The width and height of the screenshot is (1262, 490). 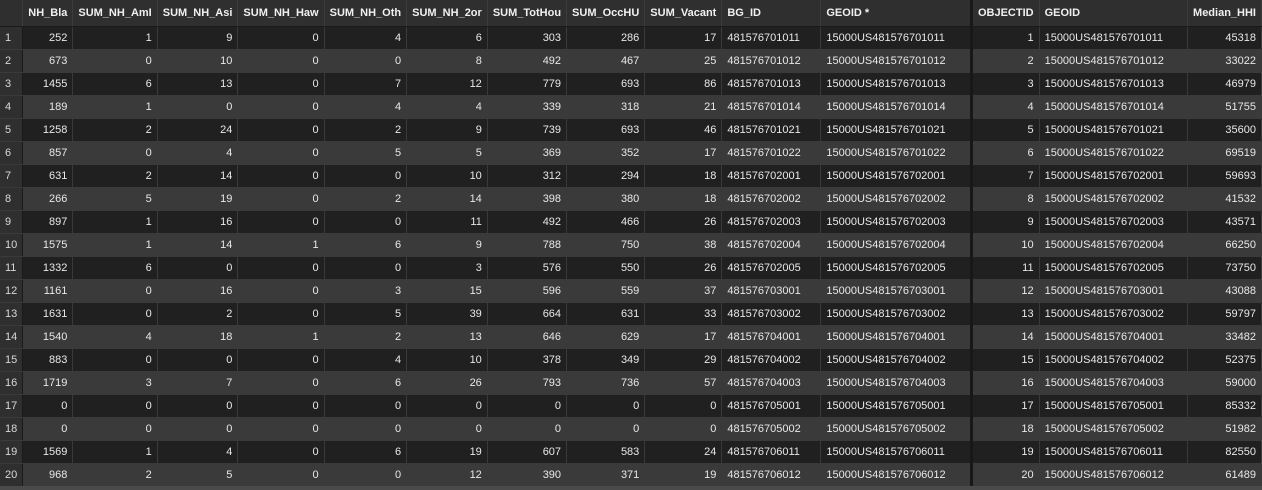 What do you see at coordinates (48, 383) in the screenshot?
I see `table-cell: 1719` at bounding box center [48, 383].